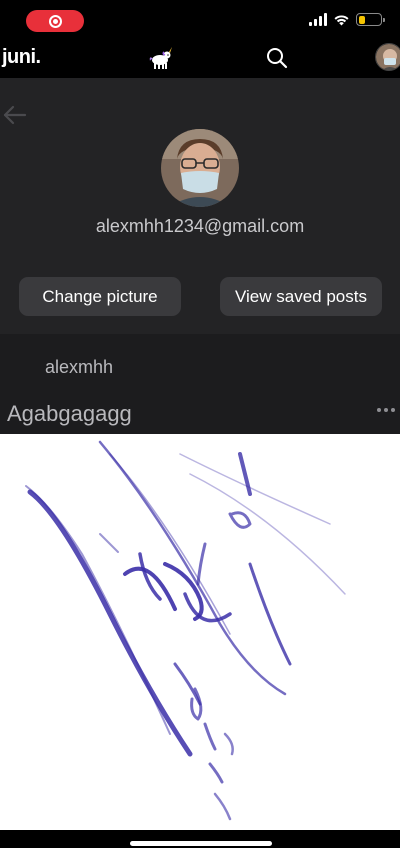  I want to click on cellular-signal-icon, so click(318, 19).